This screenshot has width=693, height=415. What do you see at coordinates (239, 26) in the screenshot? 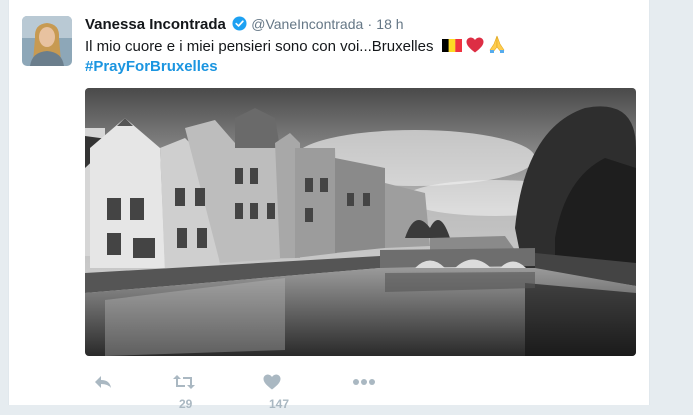
I see `verified-badge-icon` at bounding box center [239, 26].